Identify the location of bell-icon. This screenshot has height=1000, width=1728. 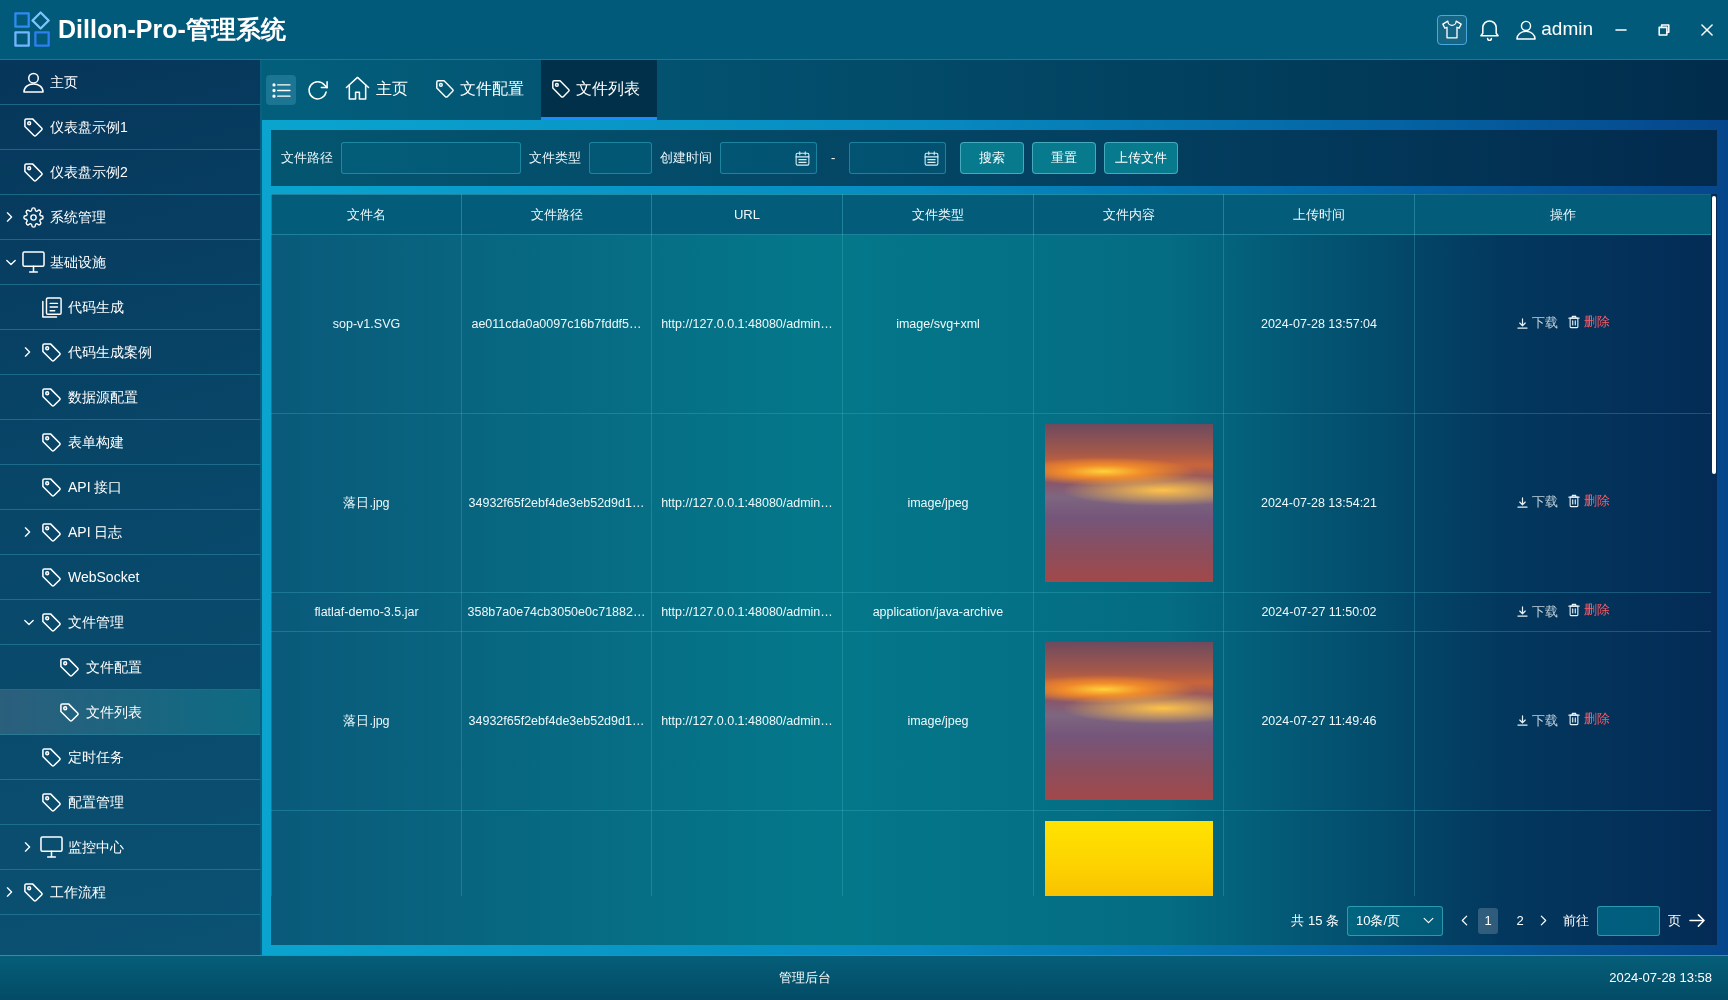
(1490, 29).